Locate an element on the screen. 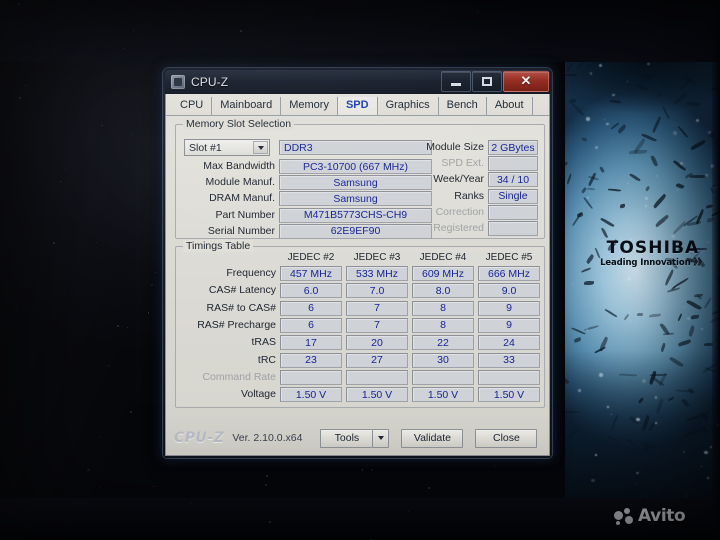  close-button: ✕ is located at coordinates (526, 81).